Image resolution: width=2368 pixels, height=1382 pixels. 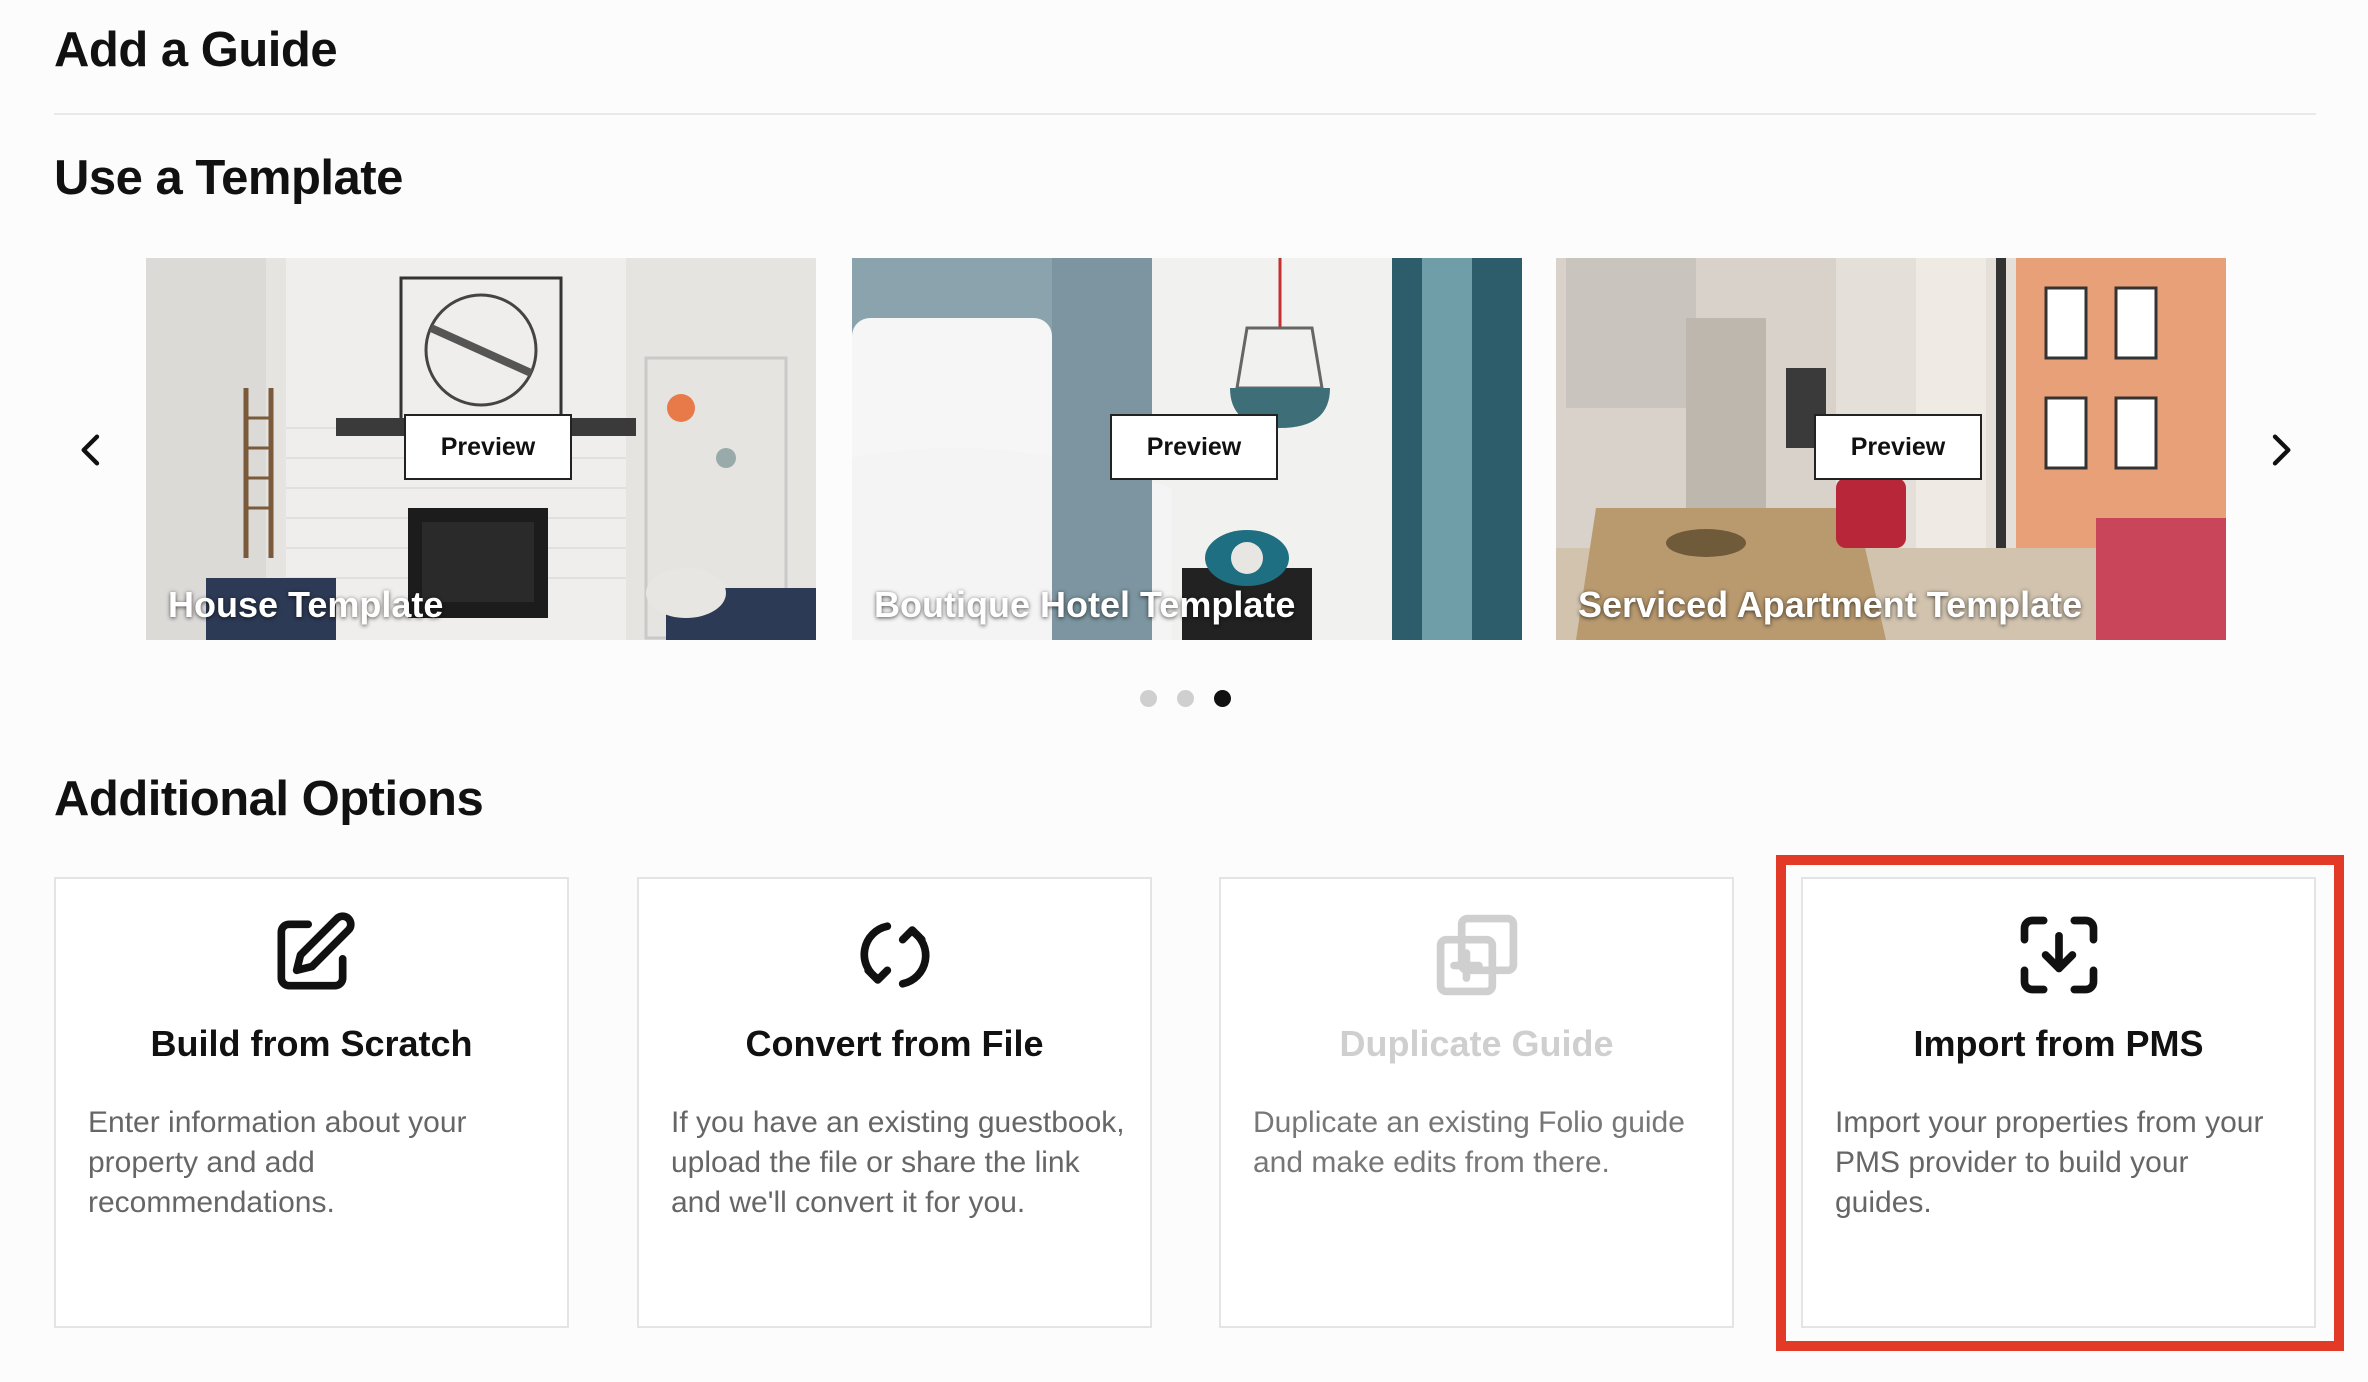 I want to click on template-card-label: Serviced Apartment Template, so click(x=1830, y=604).